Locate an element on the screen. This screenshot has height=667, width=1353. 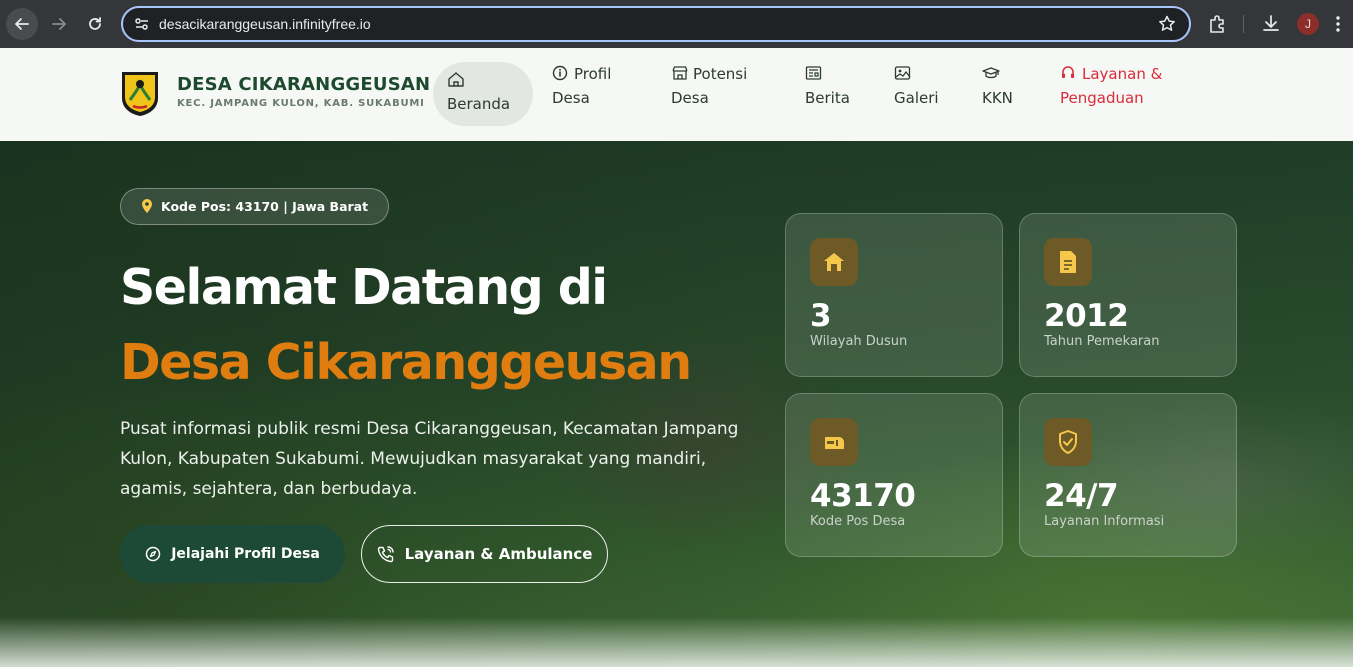
badge-text: Kode Pos: 43170 | Jawa Barat is located at coordinates (265, 206).